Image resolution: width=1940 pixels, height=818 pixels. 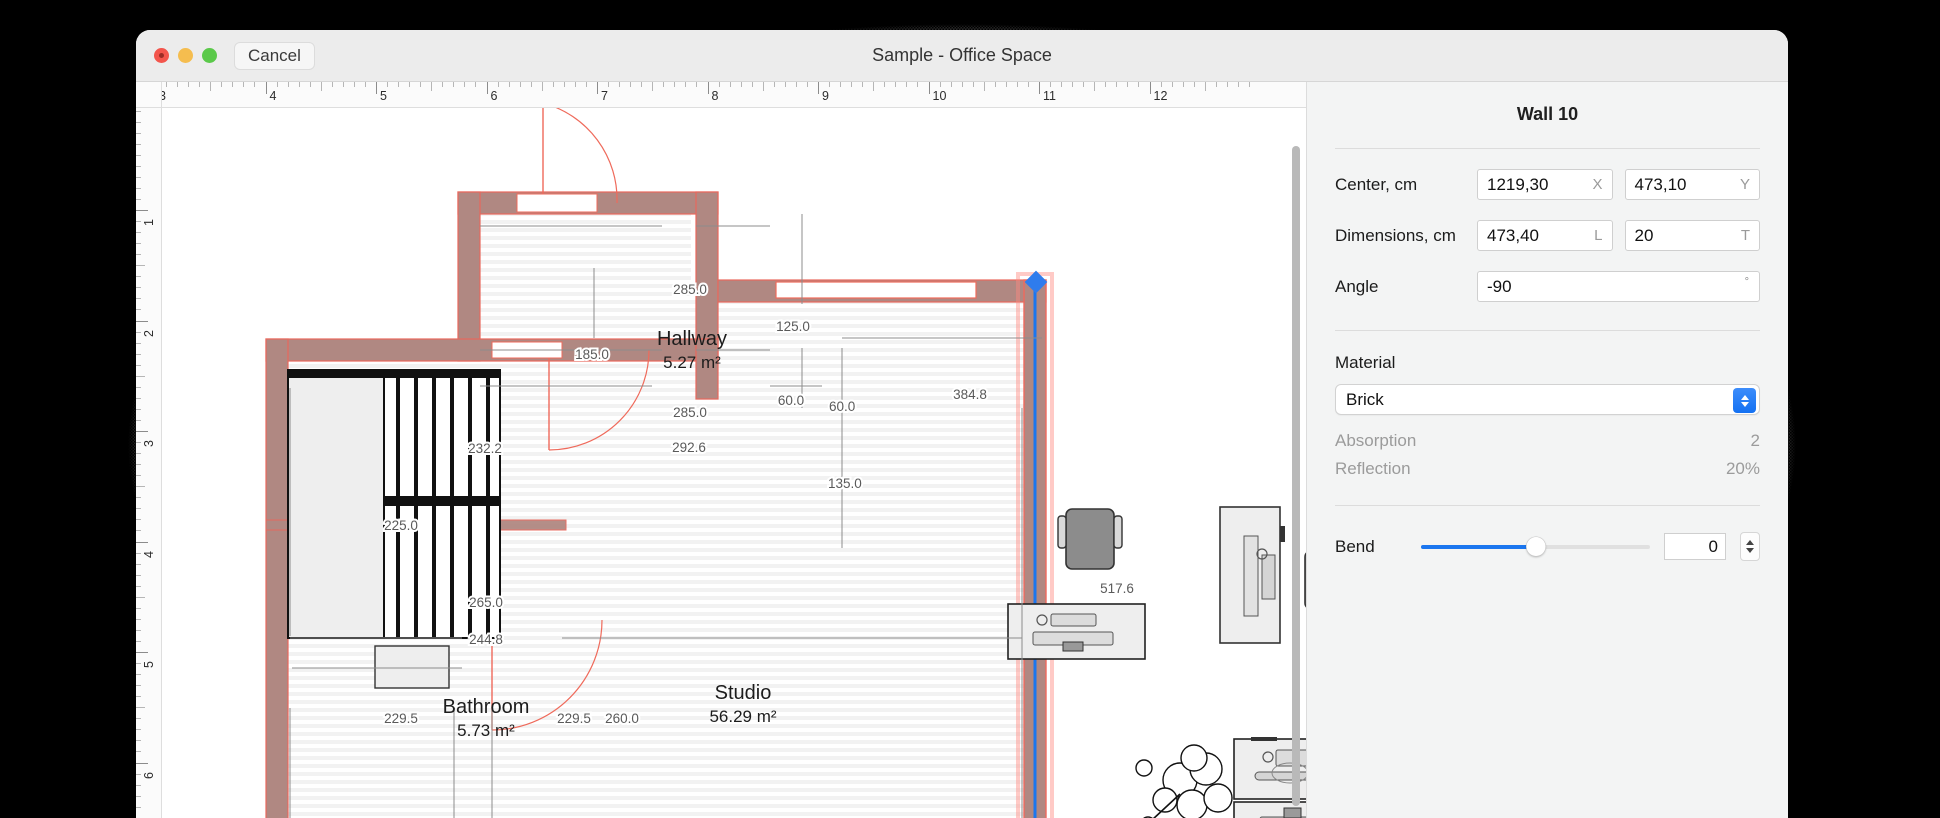 What do you see at coordinates (1750, 546) in the screenshot?
I see `bend-stepper` at bounding box center [1750, 546].